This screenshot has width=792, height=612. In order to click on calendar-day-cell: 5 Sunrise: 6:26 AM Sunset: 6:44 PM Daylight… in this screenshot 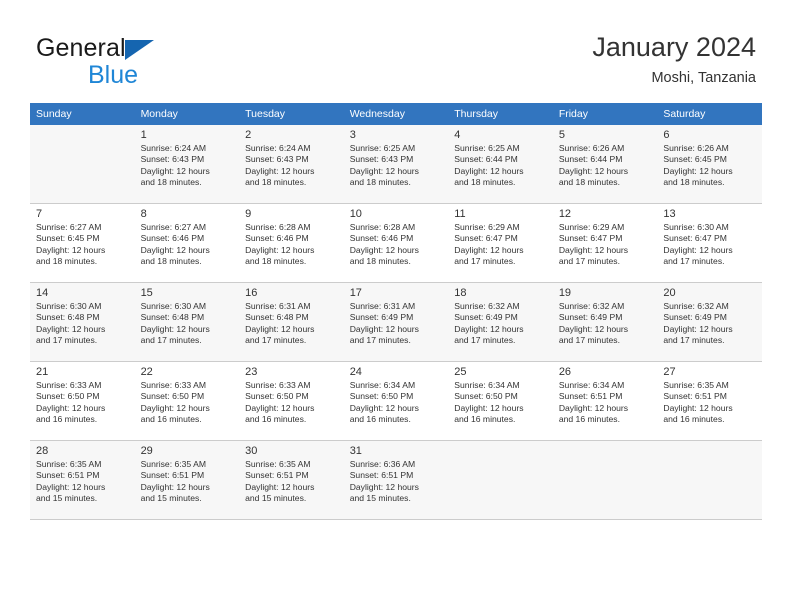, I will do `click(605, 164)`.